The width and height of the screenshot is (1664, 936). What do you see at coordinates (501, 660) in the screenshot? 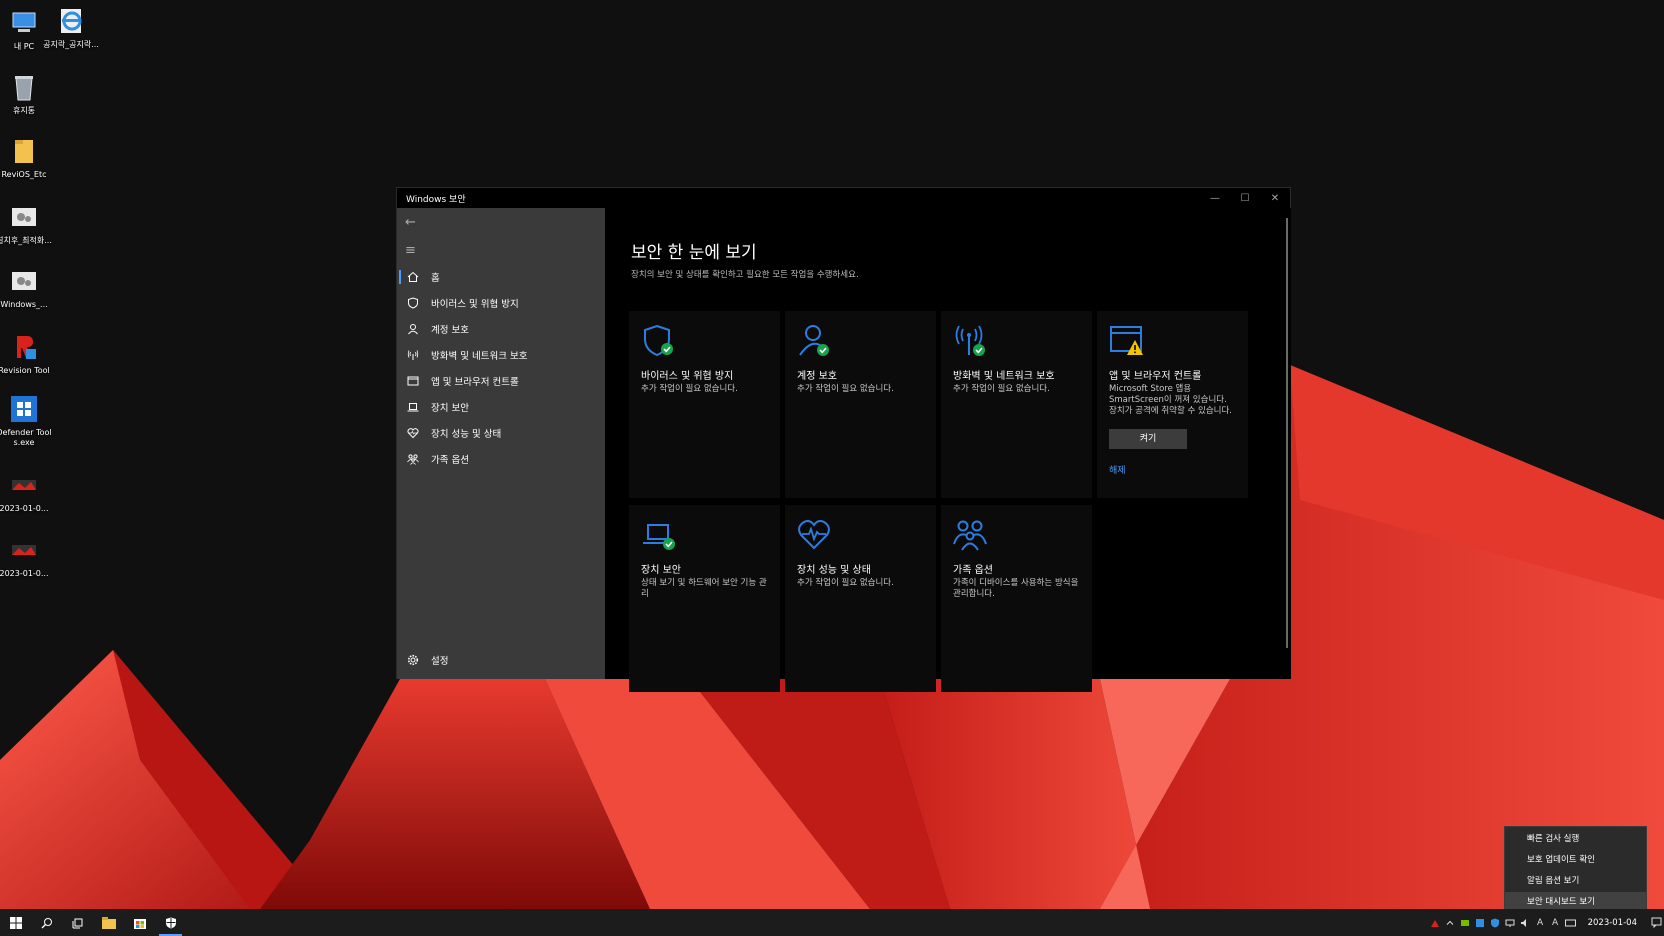
I see `sidebar-item-settings: 설정` at bounding box center [501, 660].